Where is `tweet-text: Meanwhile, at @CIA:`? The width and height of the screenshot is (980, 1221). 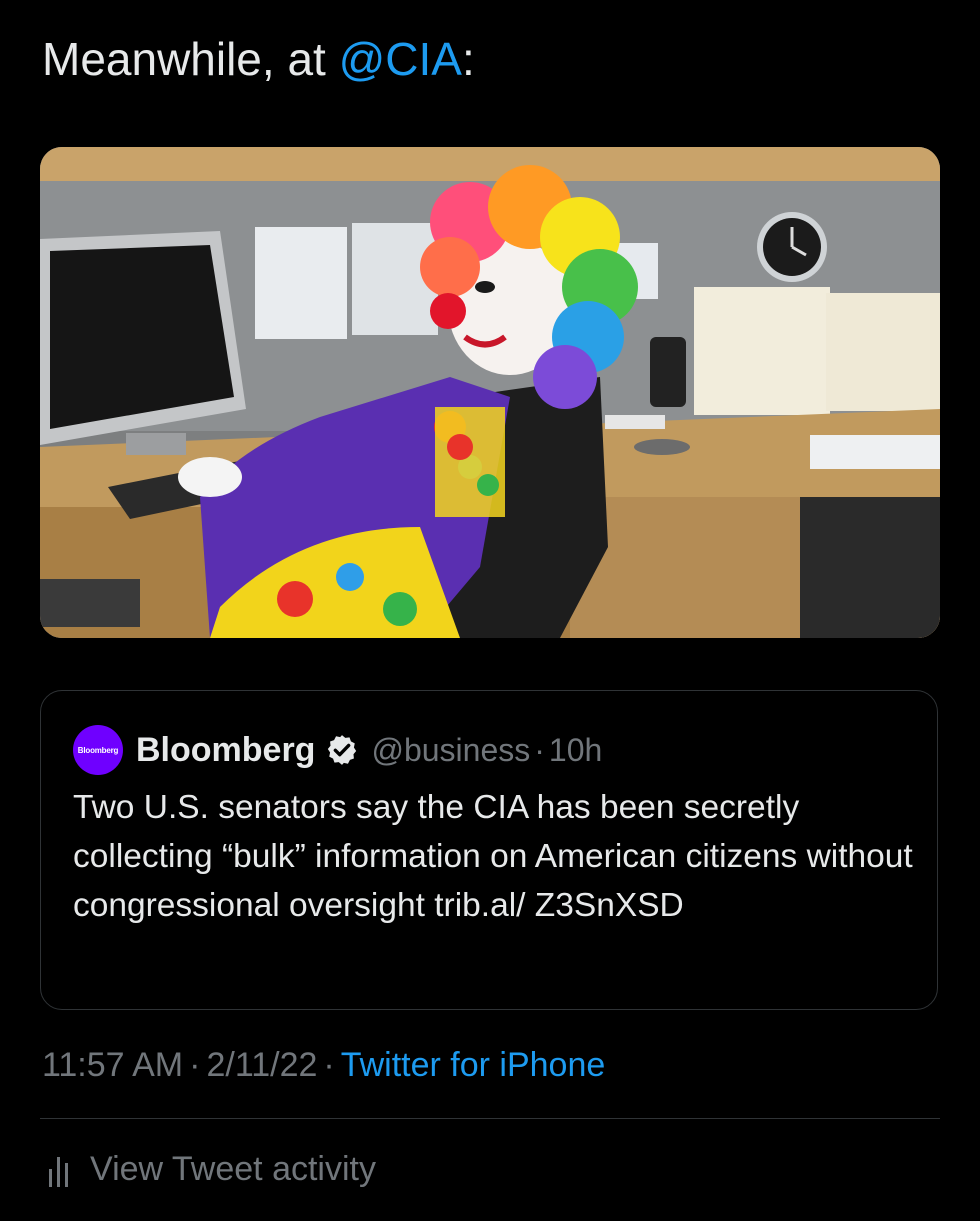 tweet-text: Meanwhile, at @CIA: is located at coordinates (258, 59).